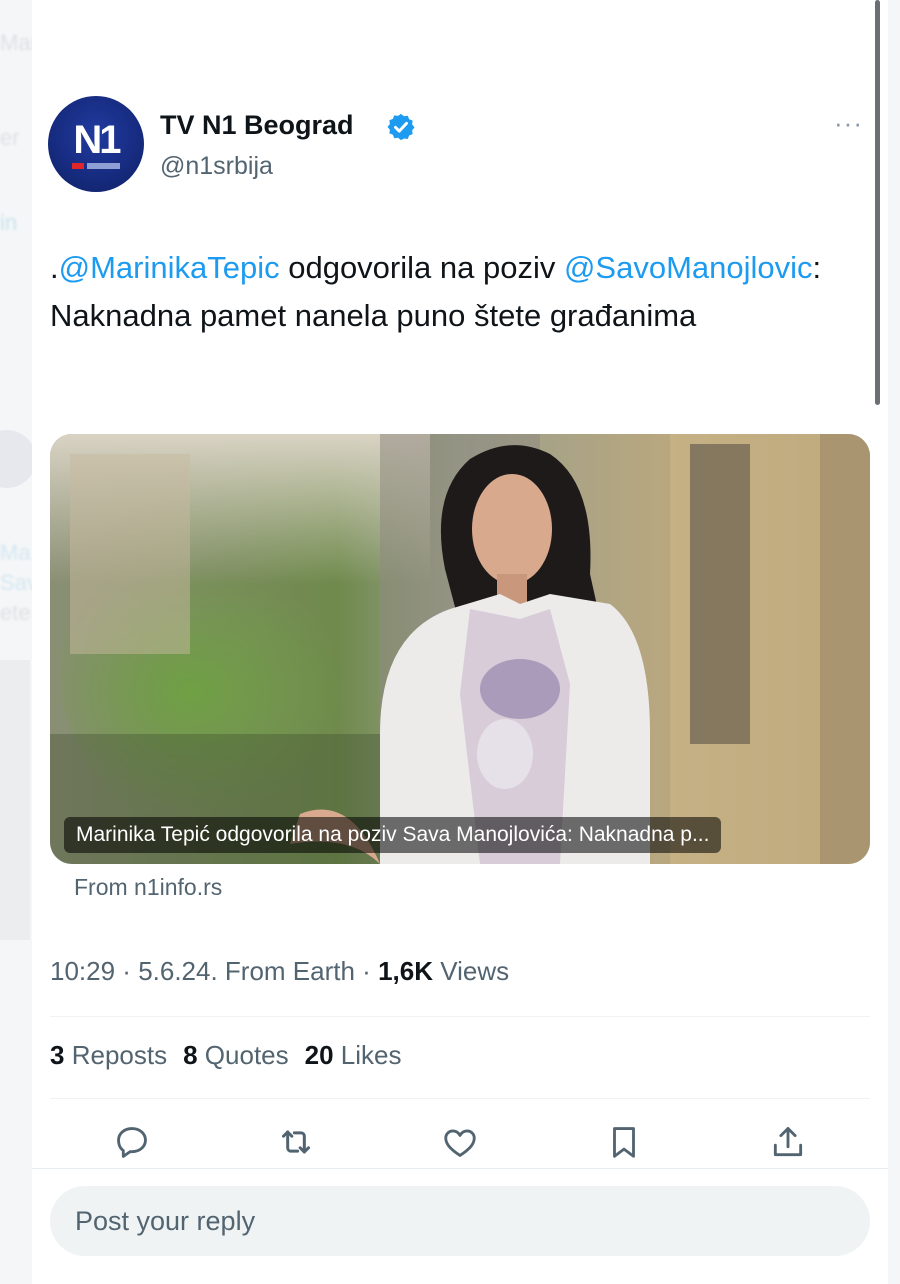 The height and width of the screenshot is (1284, 900). I want to click on bookmark-icon, so click(624, 1142).